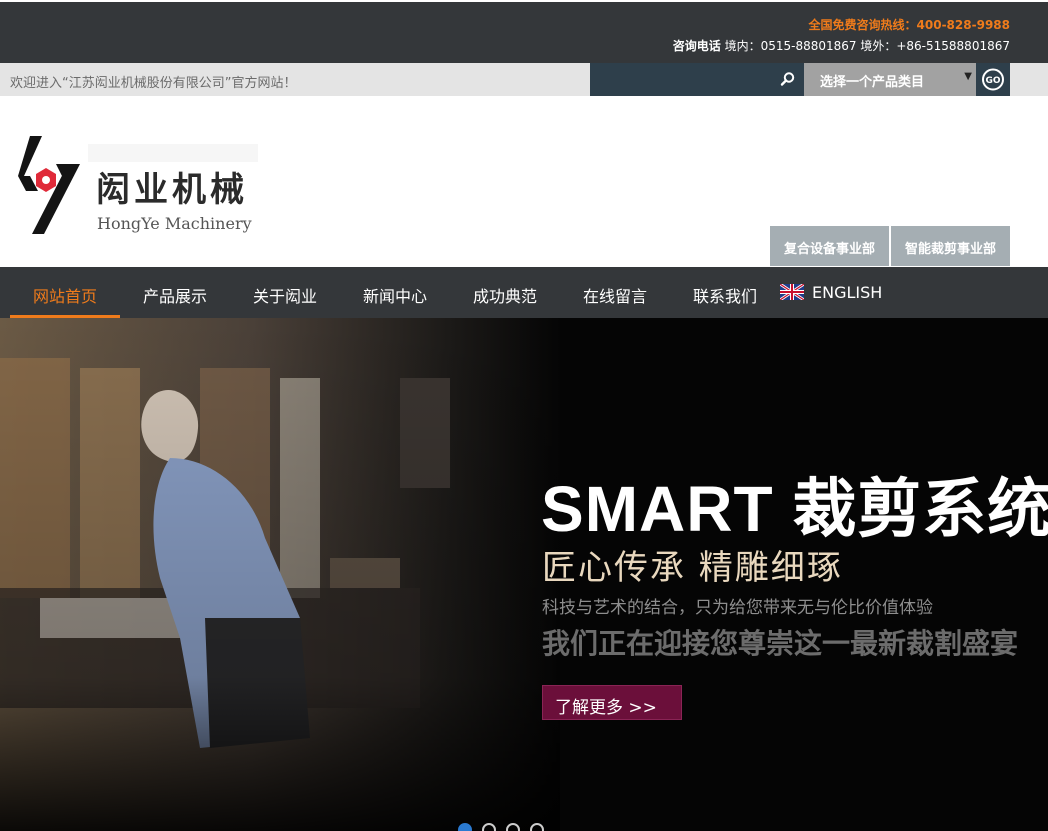 The image size is (1048, 831). Describe the element at coordinates (696, 46) in the screenshot. I see `phone-label: 咨询电话` at that location.